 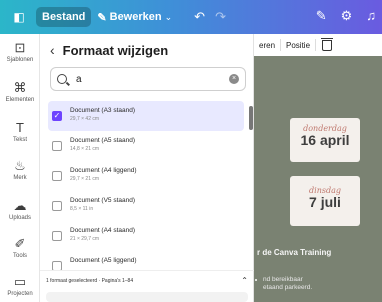 I want to click on chevron-up-icon: ⌃, so click(x=244, y=280).